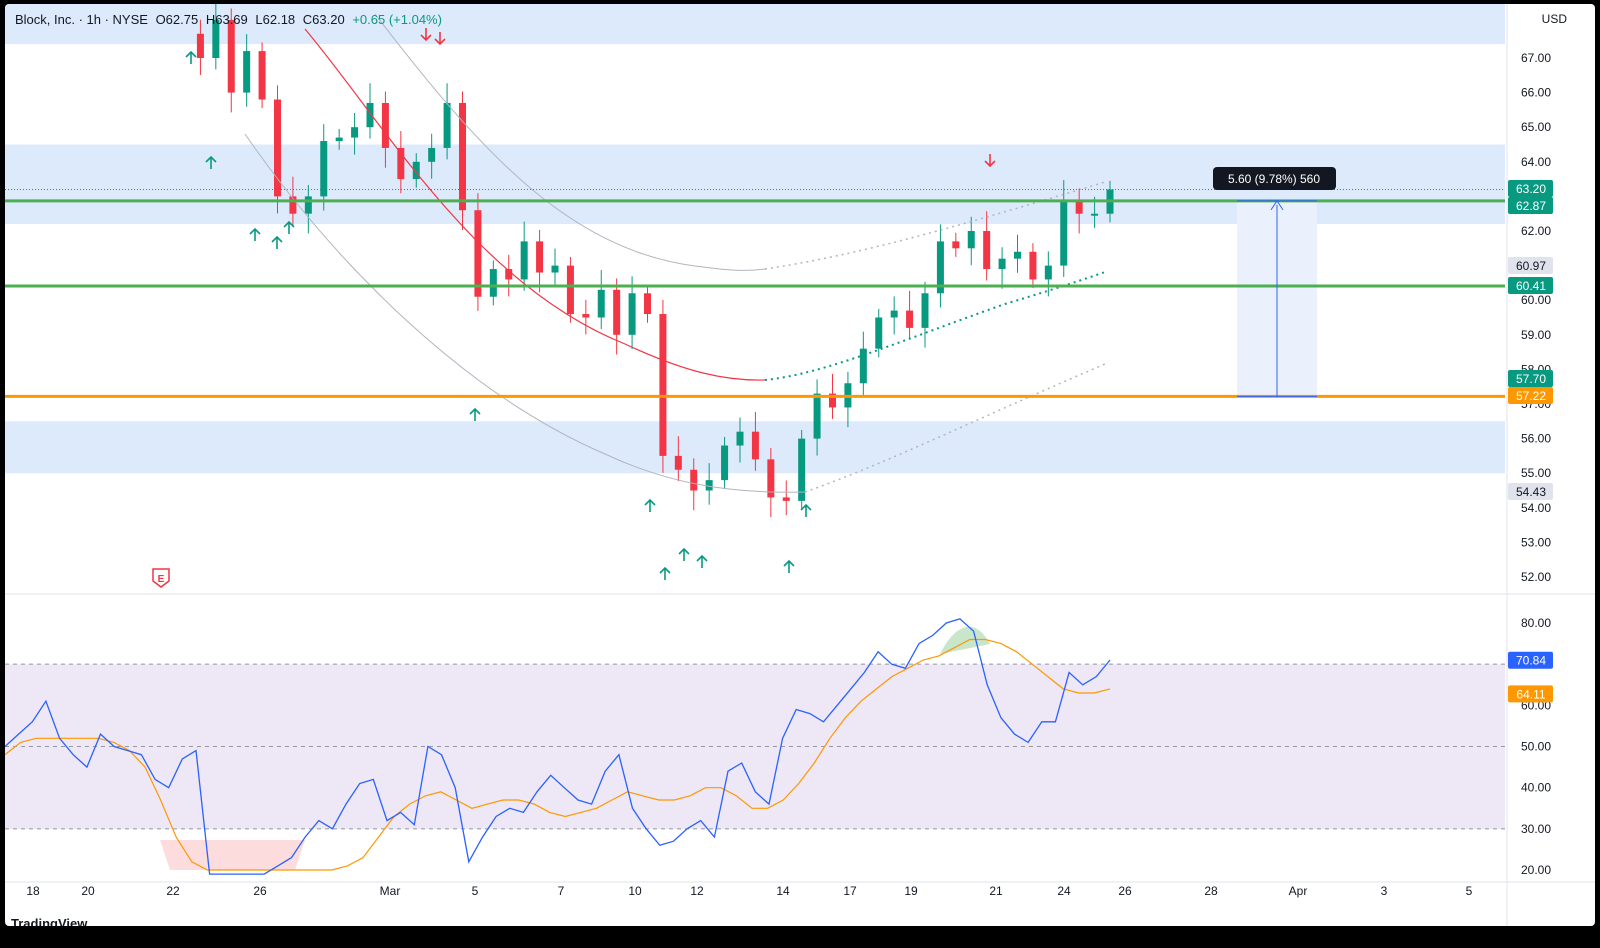  What do you see at coordinates (1536, 93) in the screenshot?
I see `price-tick: 66.00` at bounding box center [1536, 93].